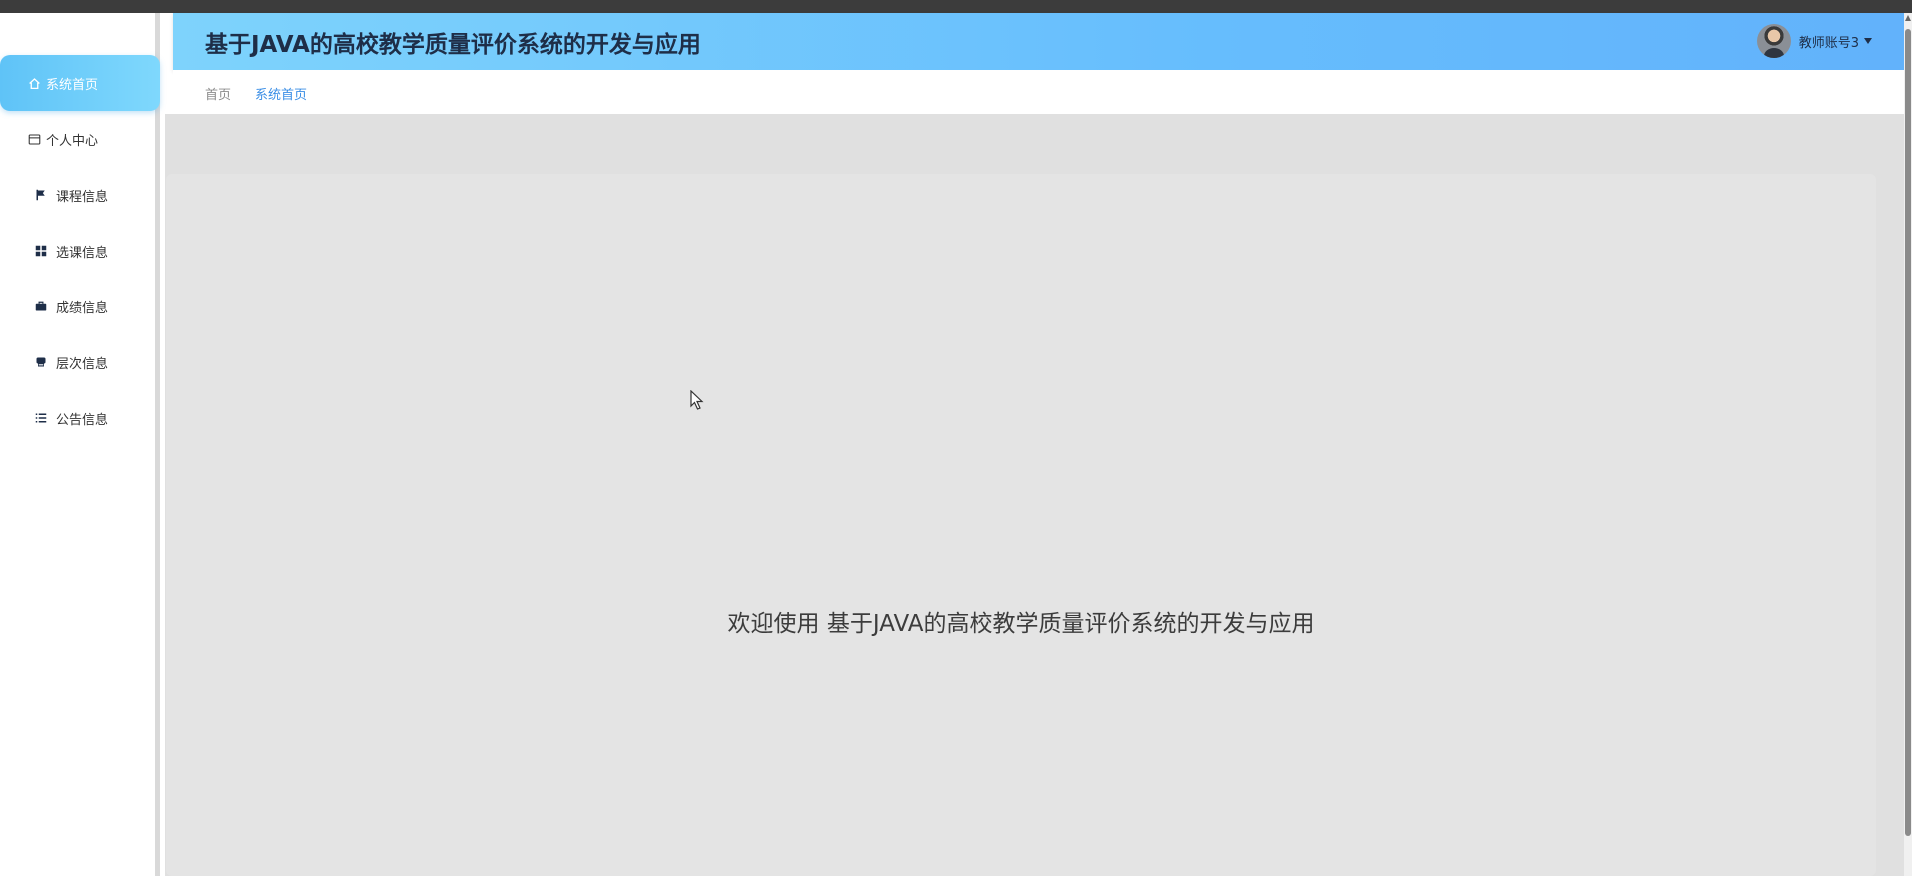 Image resolution: width=1912 pixels, height=876 pixels. What do you see at coordinates (34, 139) in the screenshot?
I see `card-icon` at bounding box center [34, 139].